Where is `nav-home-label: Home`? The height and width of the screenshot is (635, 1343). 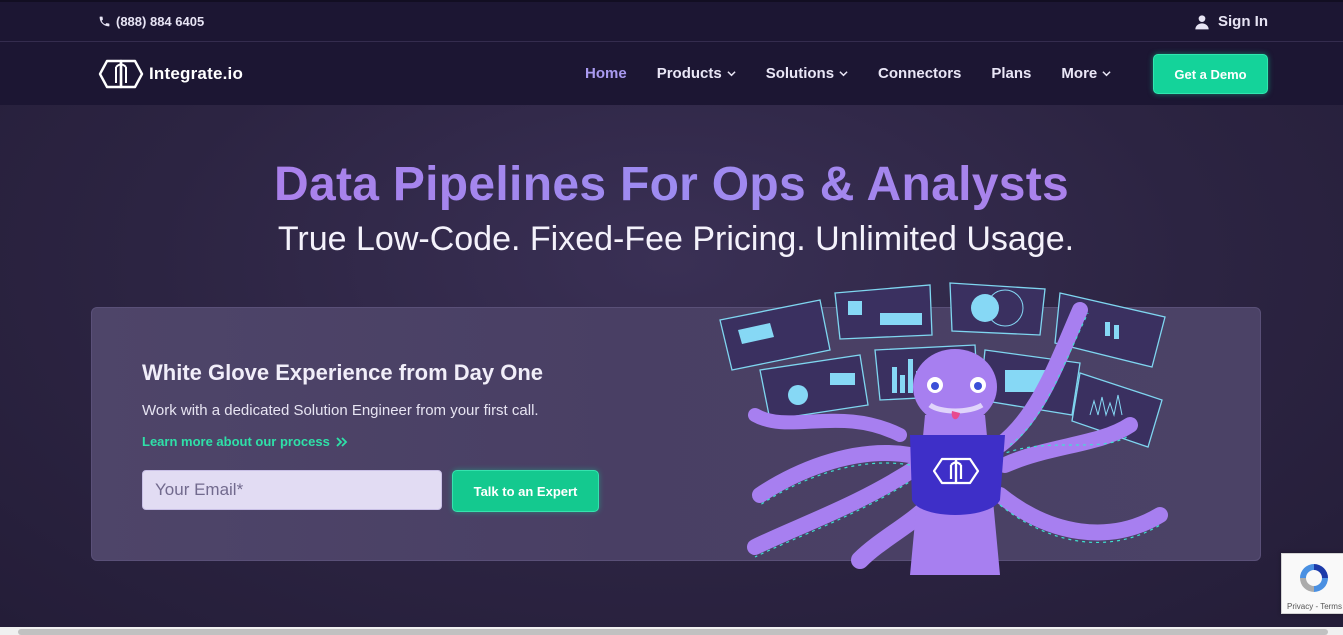
nav-home-label: Home is located at coordinates (606, 73).